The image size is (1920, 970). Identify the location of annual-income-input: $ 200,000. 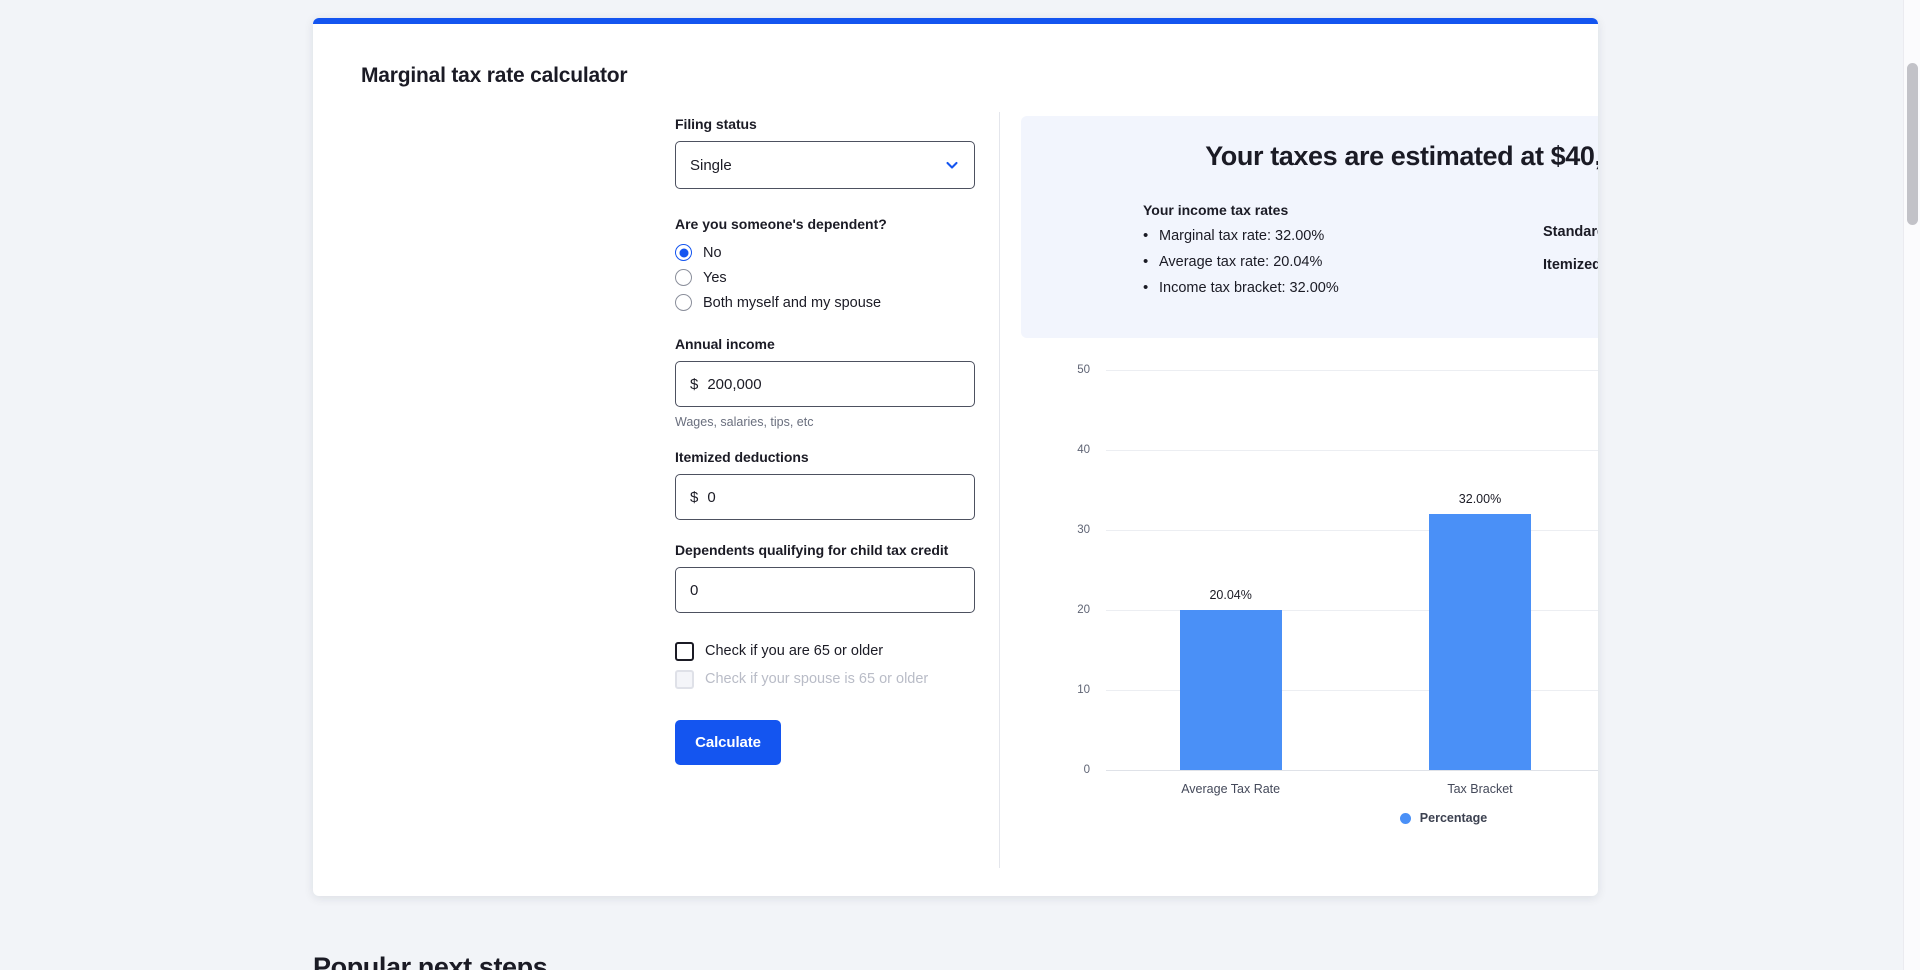
(825, 384).